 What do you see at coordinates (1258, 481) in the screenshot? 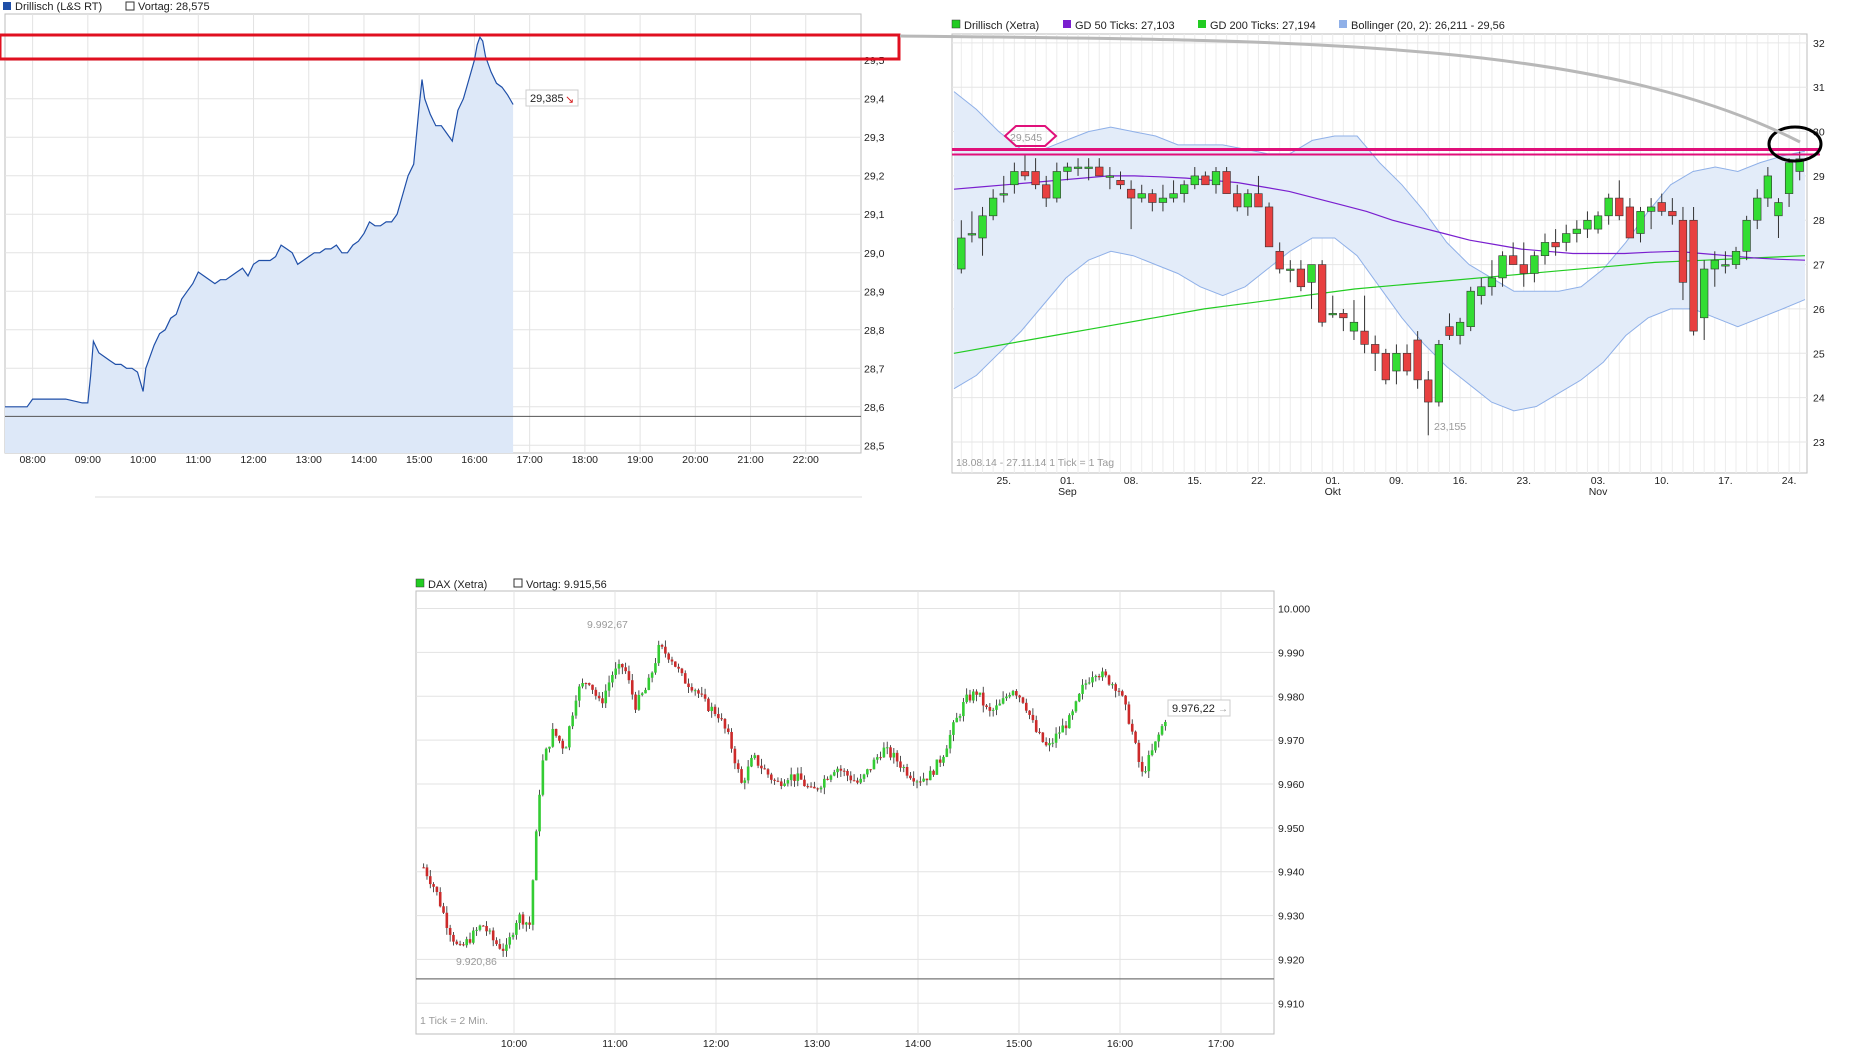
I see `x-tick-label: 22.` at bounding box center [1258, 481].